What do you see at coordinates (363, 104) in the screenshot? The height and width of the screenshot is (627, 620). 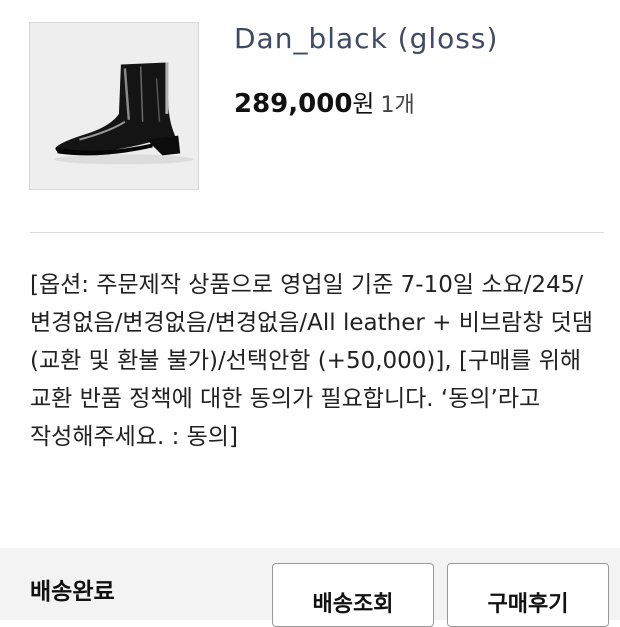 I see `price-currency: 원` at bounding box center [363, 104].